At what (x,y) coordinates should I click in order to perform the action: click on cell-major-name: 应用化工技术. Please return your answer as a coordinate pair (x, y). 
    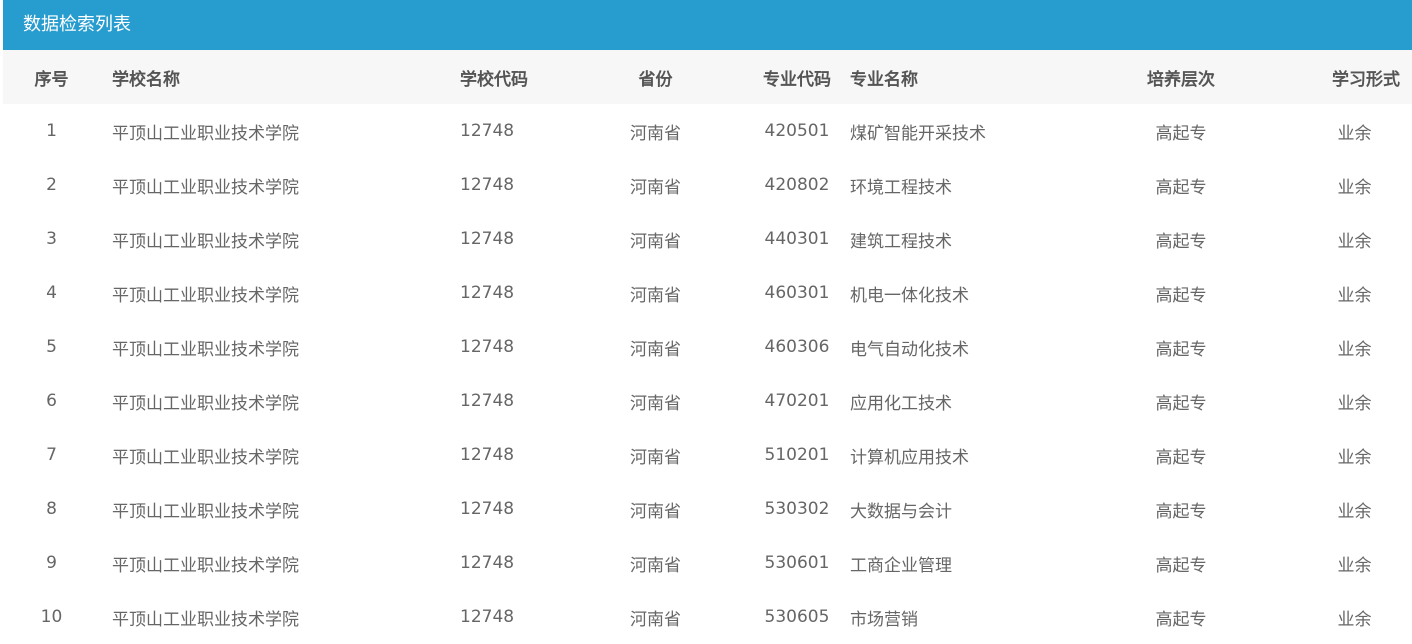
    Looking at the image, I should click on (901, 403).